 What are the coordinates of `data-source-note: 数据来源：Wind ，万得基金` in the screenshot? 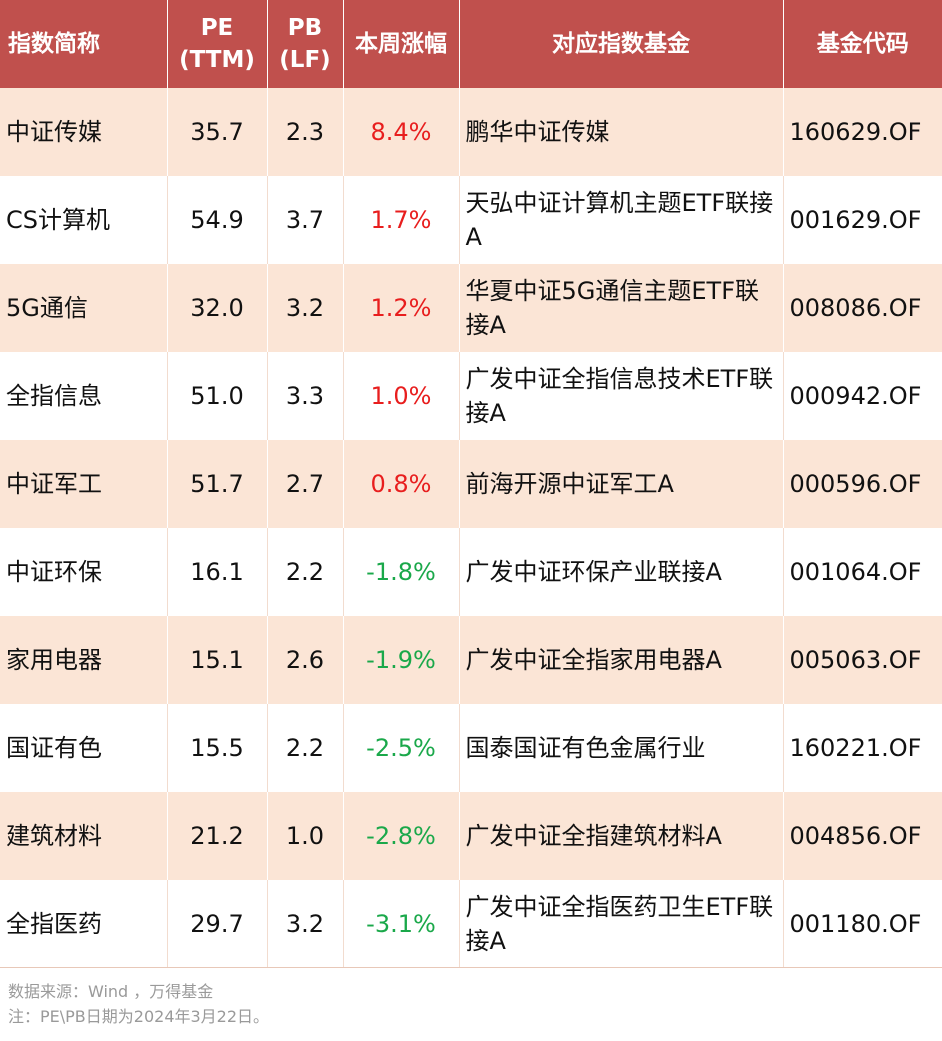 It's located at (111, 991).